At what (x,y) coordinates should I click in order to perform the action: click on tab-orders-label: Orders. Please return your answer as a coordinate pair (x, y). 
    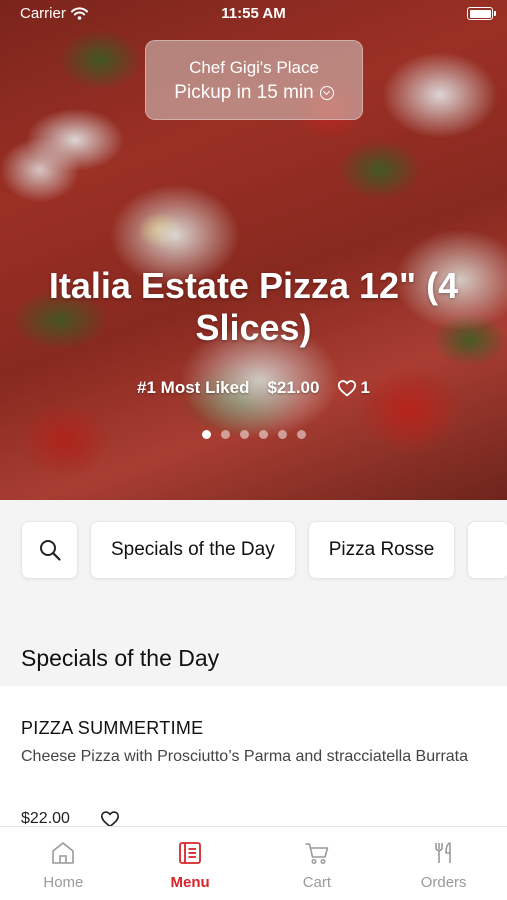
    Looking at the image, I should click on (443, 882).